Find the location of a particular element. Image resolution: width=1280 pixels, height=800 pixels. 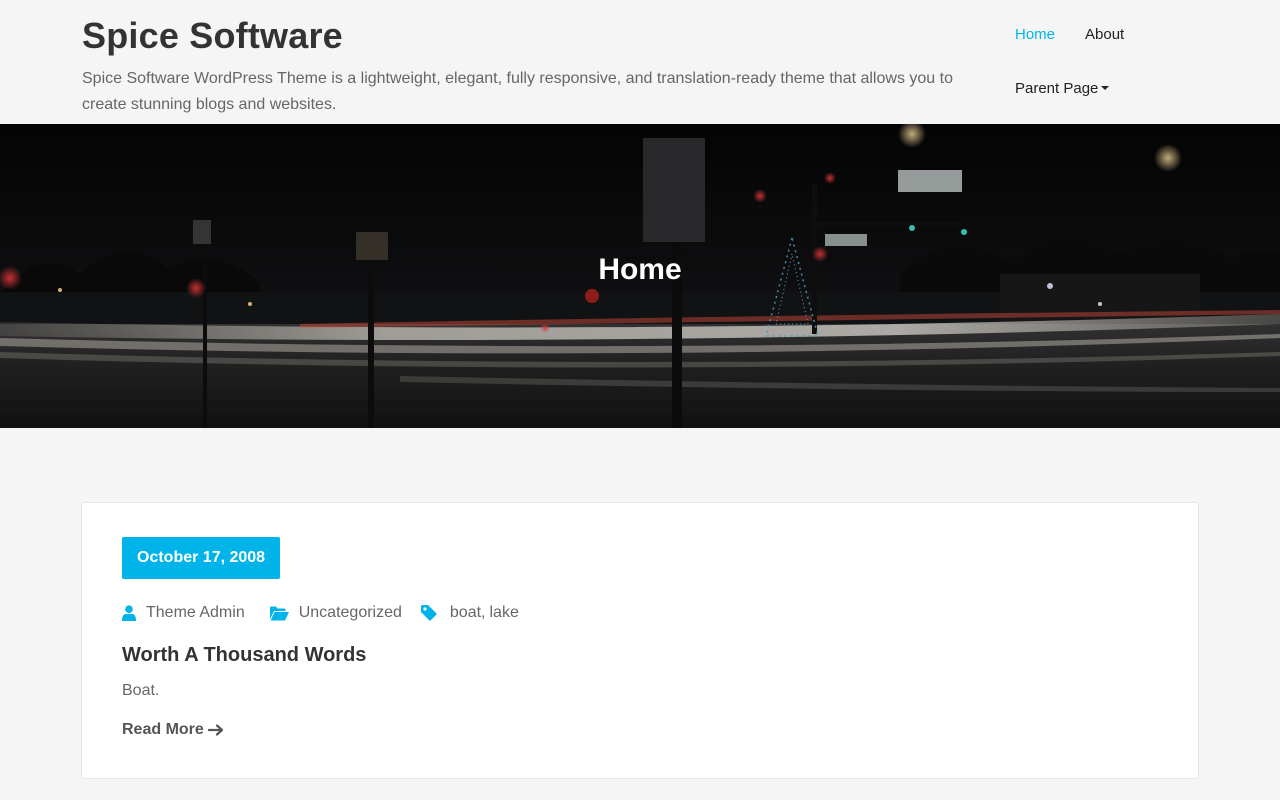

page-title: Home is located at coordinates (640, 269).